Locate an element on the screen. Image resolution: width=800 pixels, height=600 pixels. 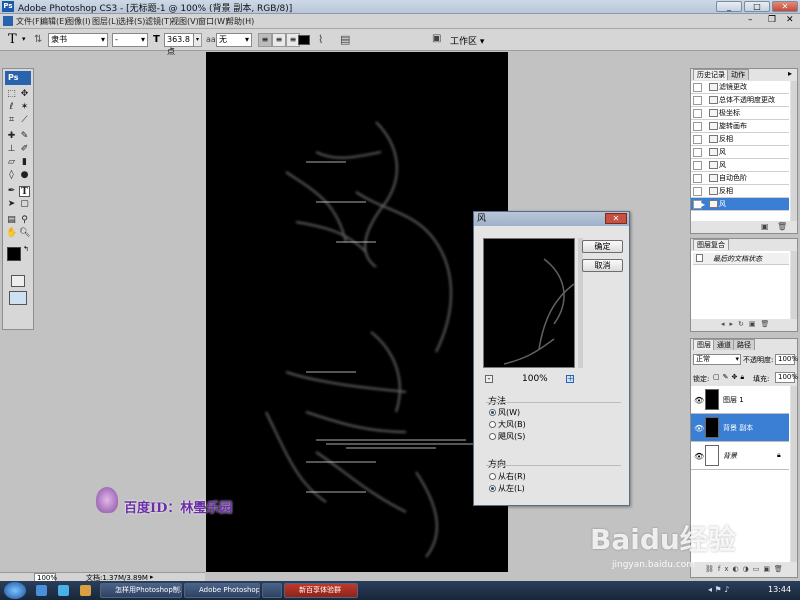
tab-channels: 通道 is located at coordinates (724, 344).